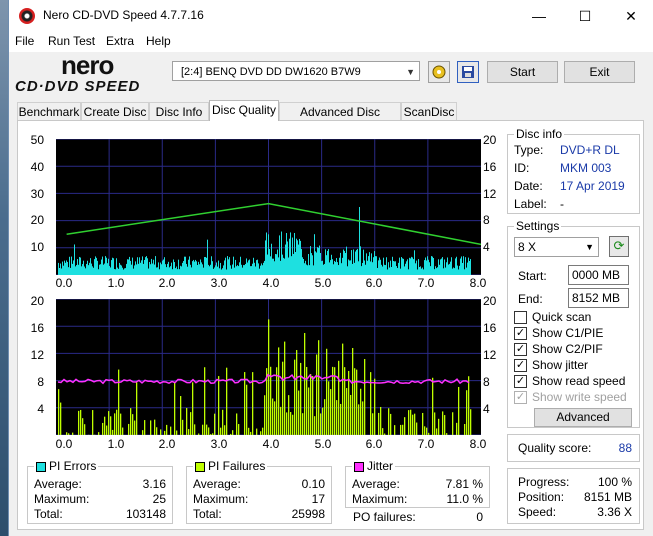 Image resolution: width=653 pixels, height=536 pixels. Describe the element at coordinates (520, 365) in the screenshot. I see `show-jitter-checkbox: ✓` at that location.